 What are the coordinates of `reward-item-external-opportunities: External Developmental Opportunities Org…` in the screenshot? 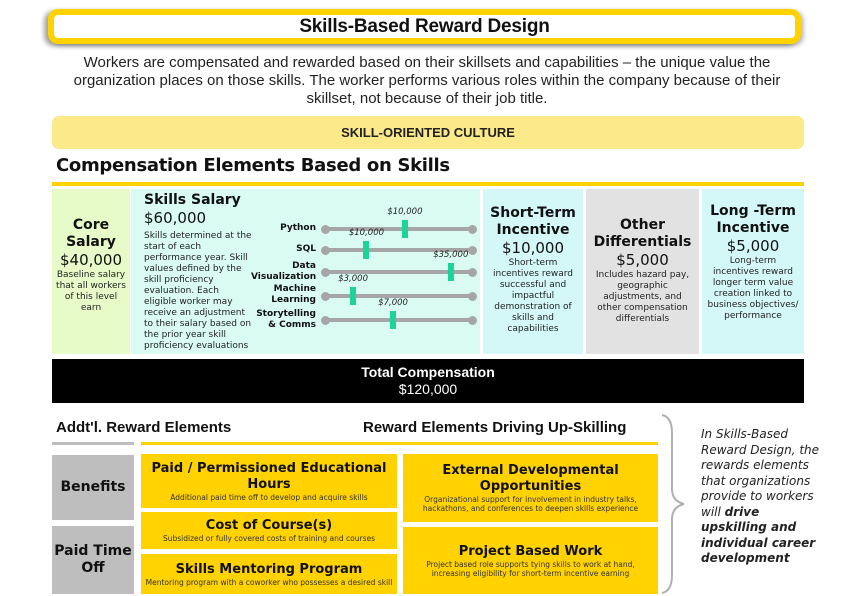 It's located at (530, 488).